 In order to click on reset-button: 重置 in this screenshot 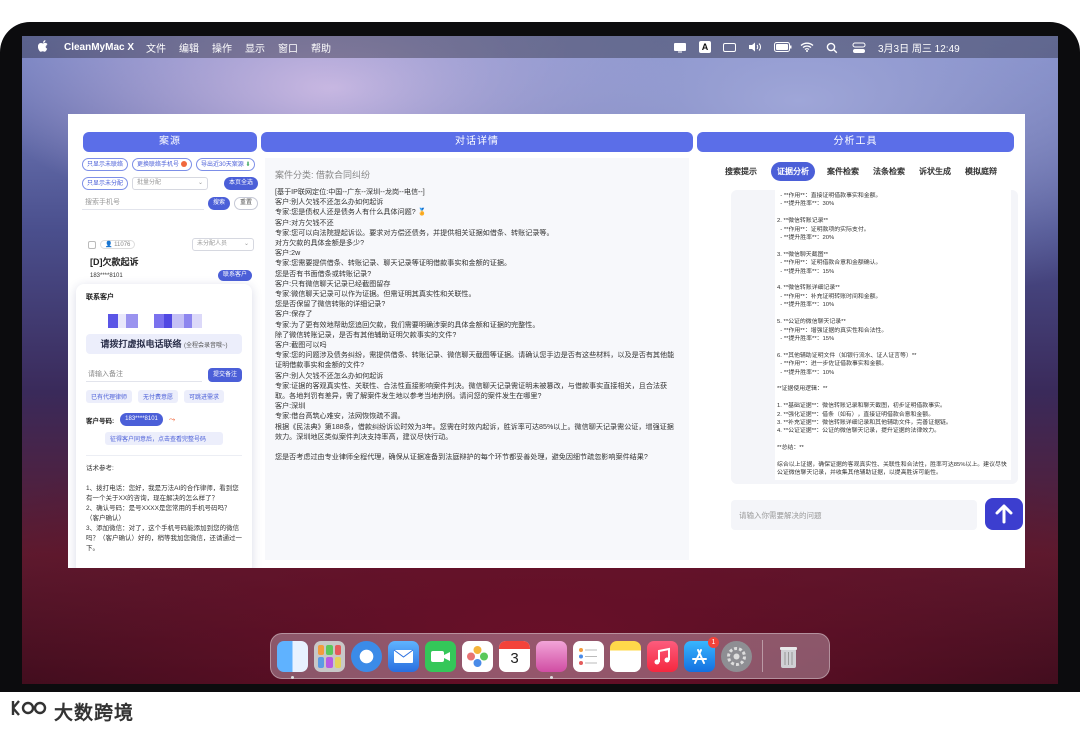, I will do `click(245, 203)`.